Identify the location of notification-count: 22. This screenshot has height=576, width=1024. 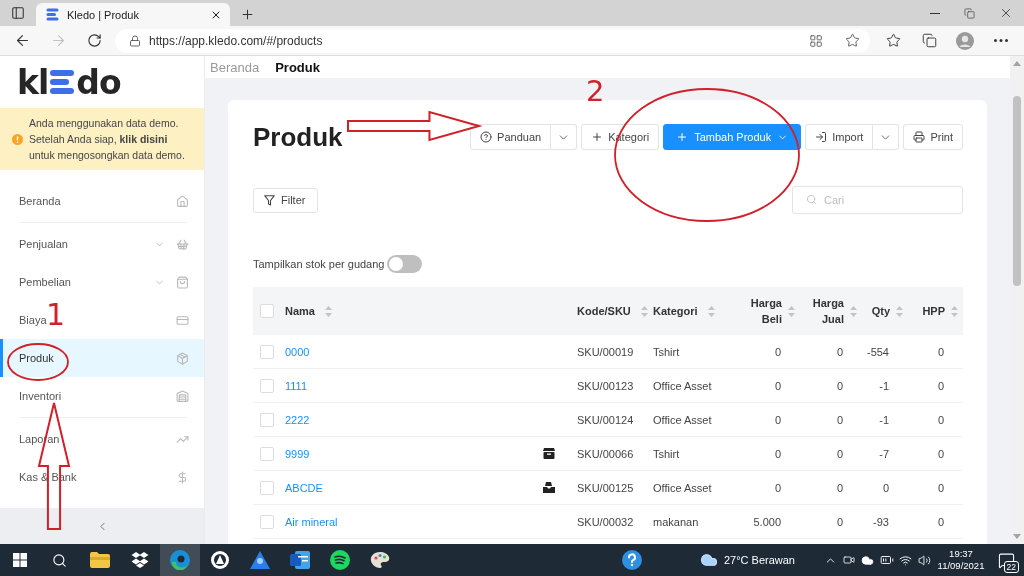
(1011, 567).